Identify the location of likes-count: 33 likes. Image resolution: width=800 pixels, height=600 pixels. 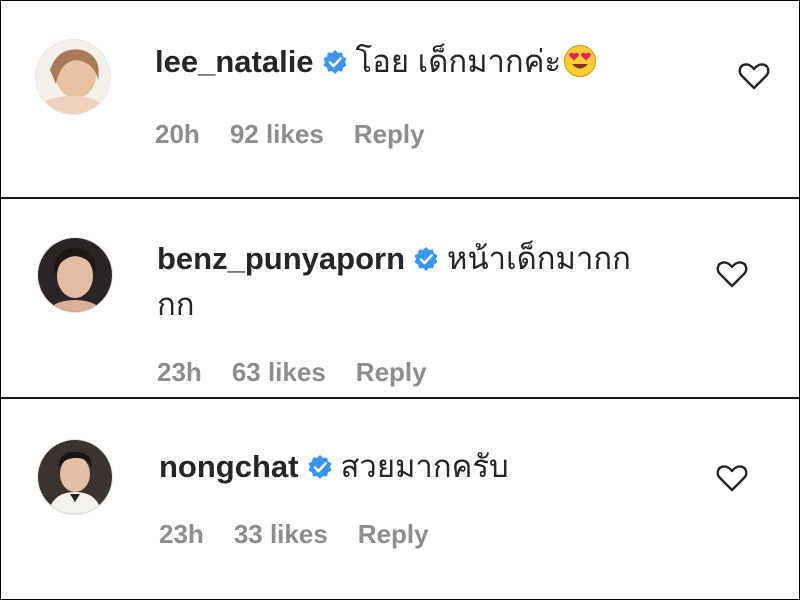
(281, 534).